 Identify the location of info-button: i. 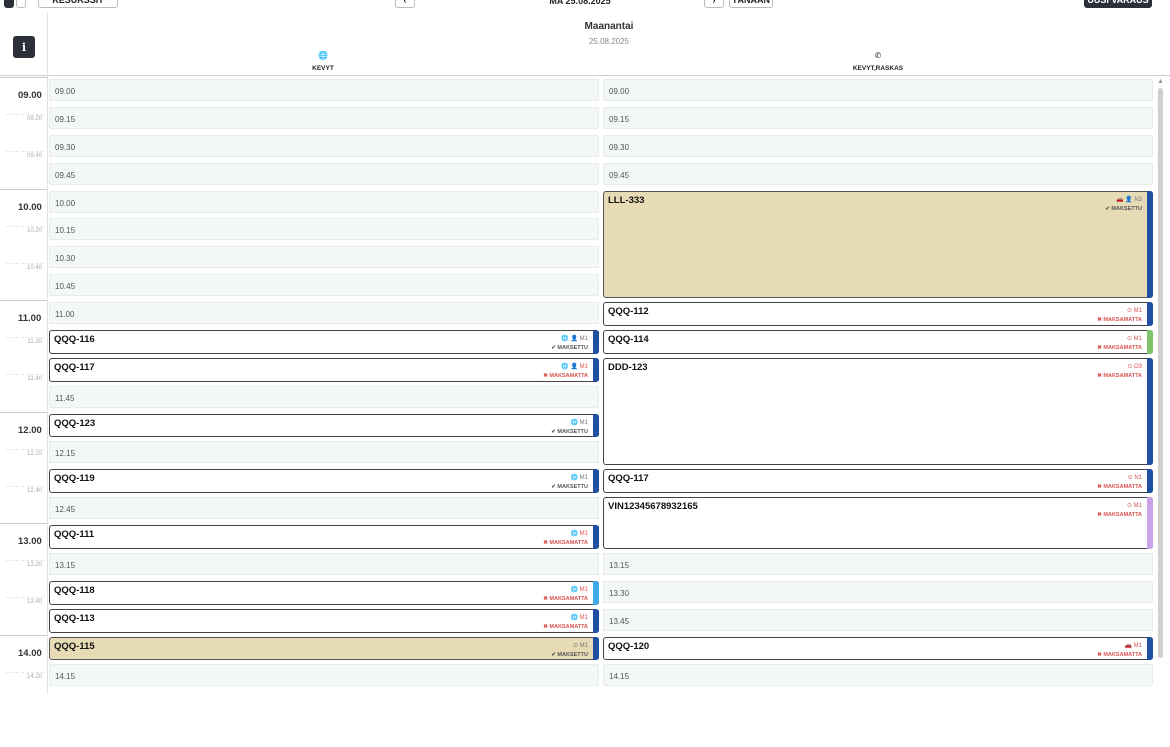
(24, 47).